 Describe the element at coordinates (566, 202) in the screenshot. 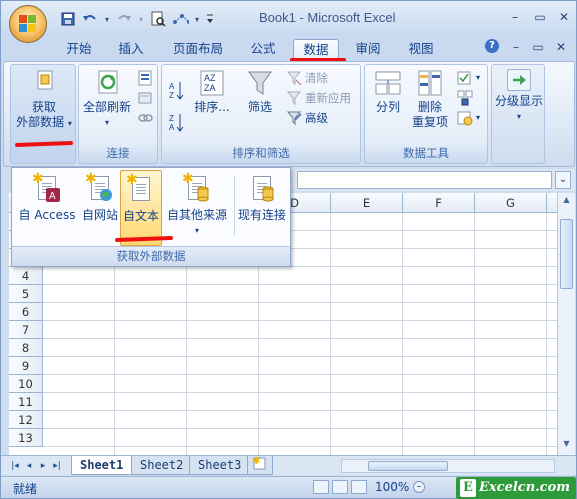

I see `scroll-up-icon: ▲` at that location.